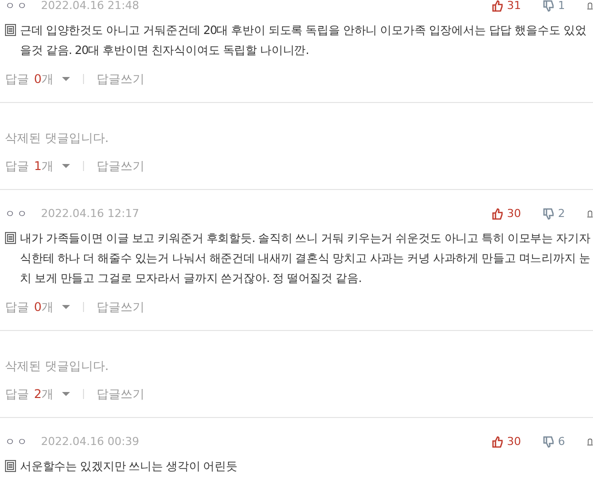  I want to click on comment-text: 서운할수는 있겠지만 쓰니는 생각이 어린듯, so click(129, 466).